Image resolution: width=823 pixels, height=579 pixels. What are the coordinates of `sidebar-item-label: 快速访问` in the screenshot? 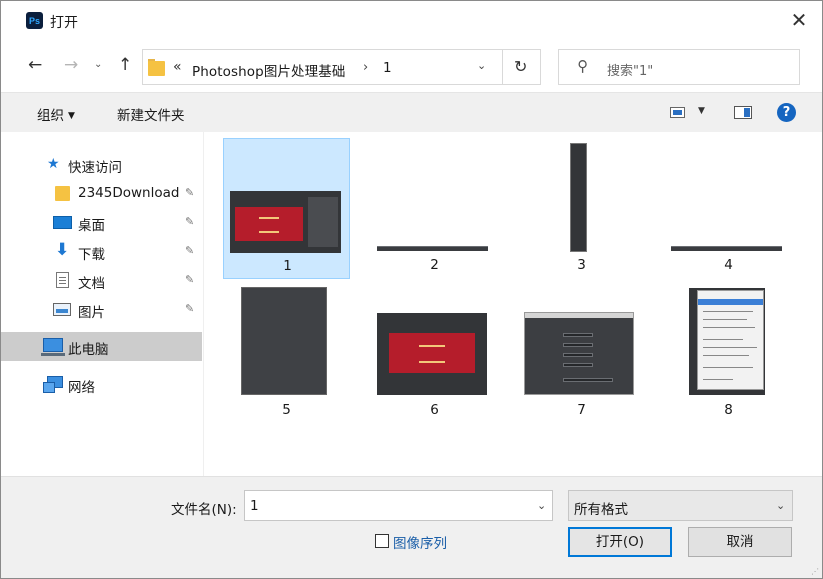 It's located at (95, 168).